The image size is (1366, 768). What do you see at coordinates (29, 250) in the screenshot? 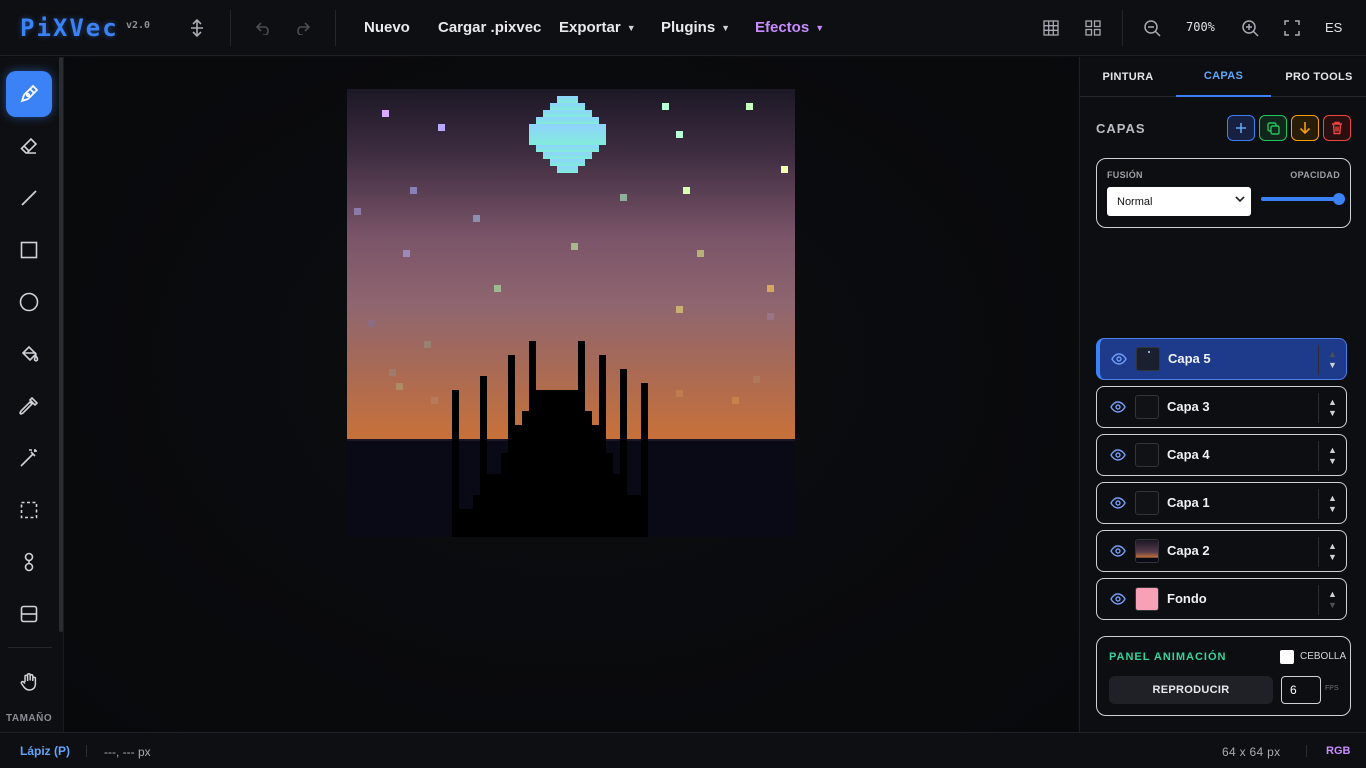
I see `rectangle-tool` at bounding box center [29, 250].